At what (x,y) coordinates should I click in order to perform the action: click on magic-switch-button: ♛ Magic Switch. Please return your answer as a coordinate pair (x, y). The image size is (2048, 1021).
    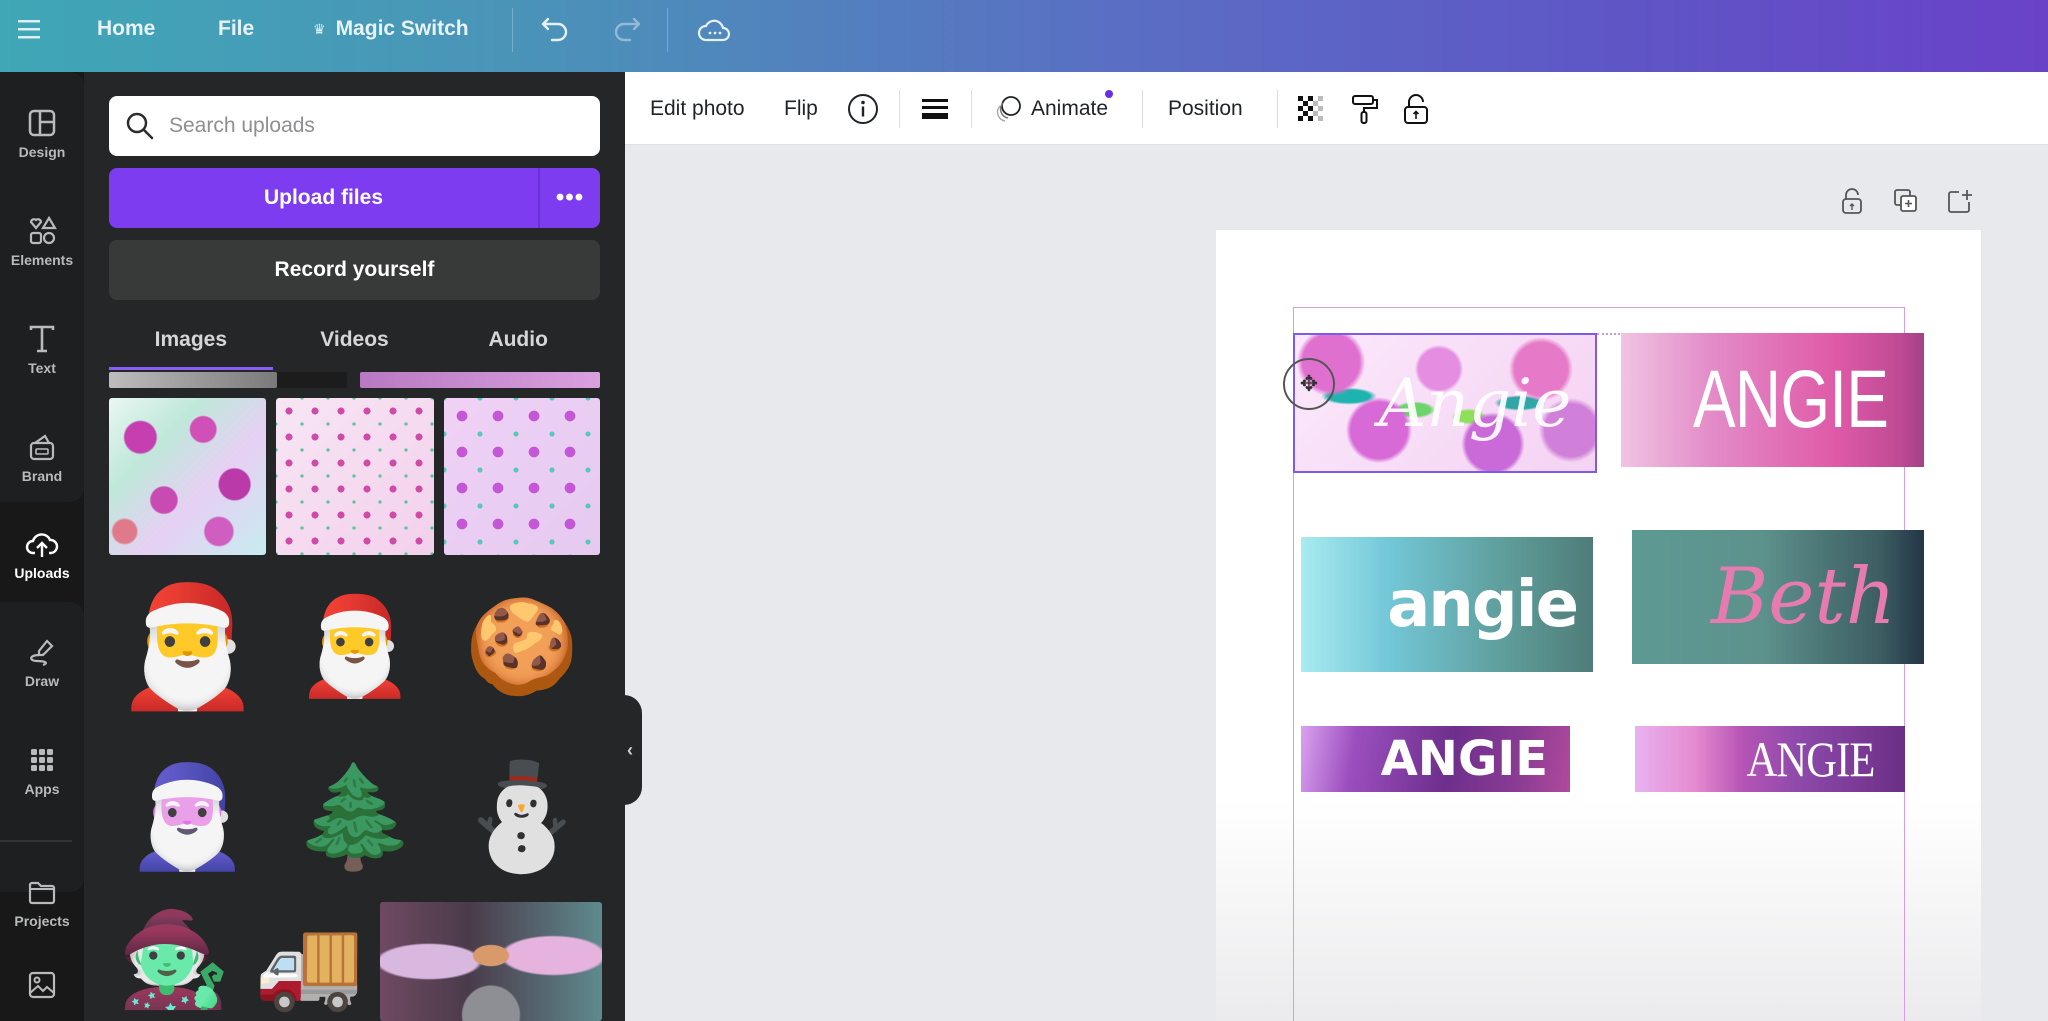
    Looking at the image, I should click on (391, 29).